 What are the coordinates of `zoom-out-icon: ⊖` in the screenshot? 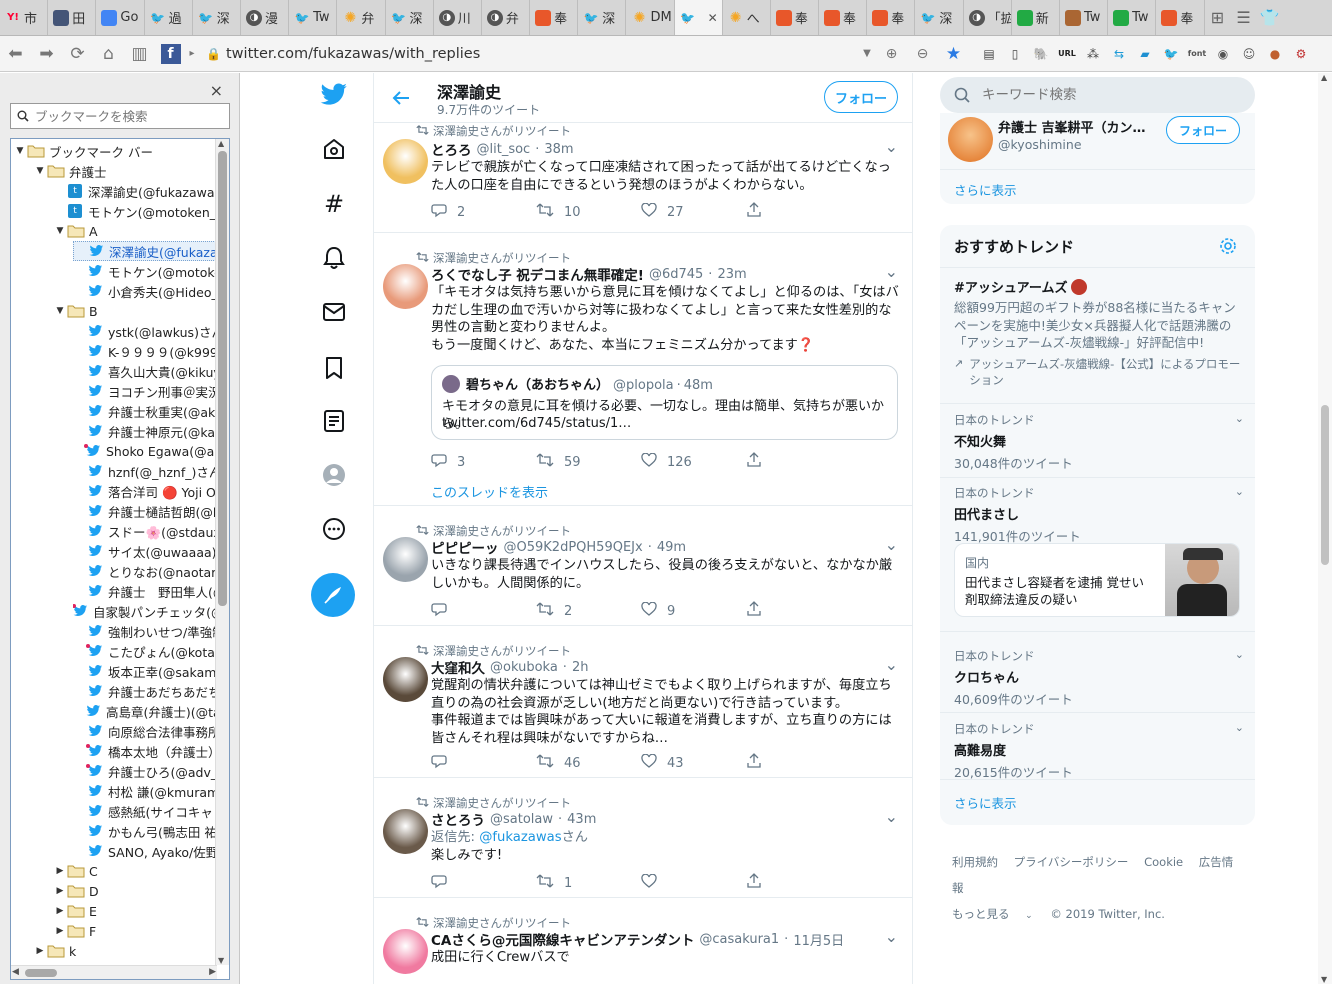 It's located at (922, 54).